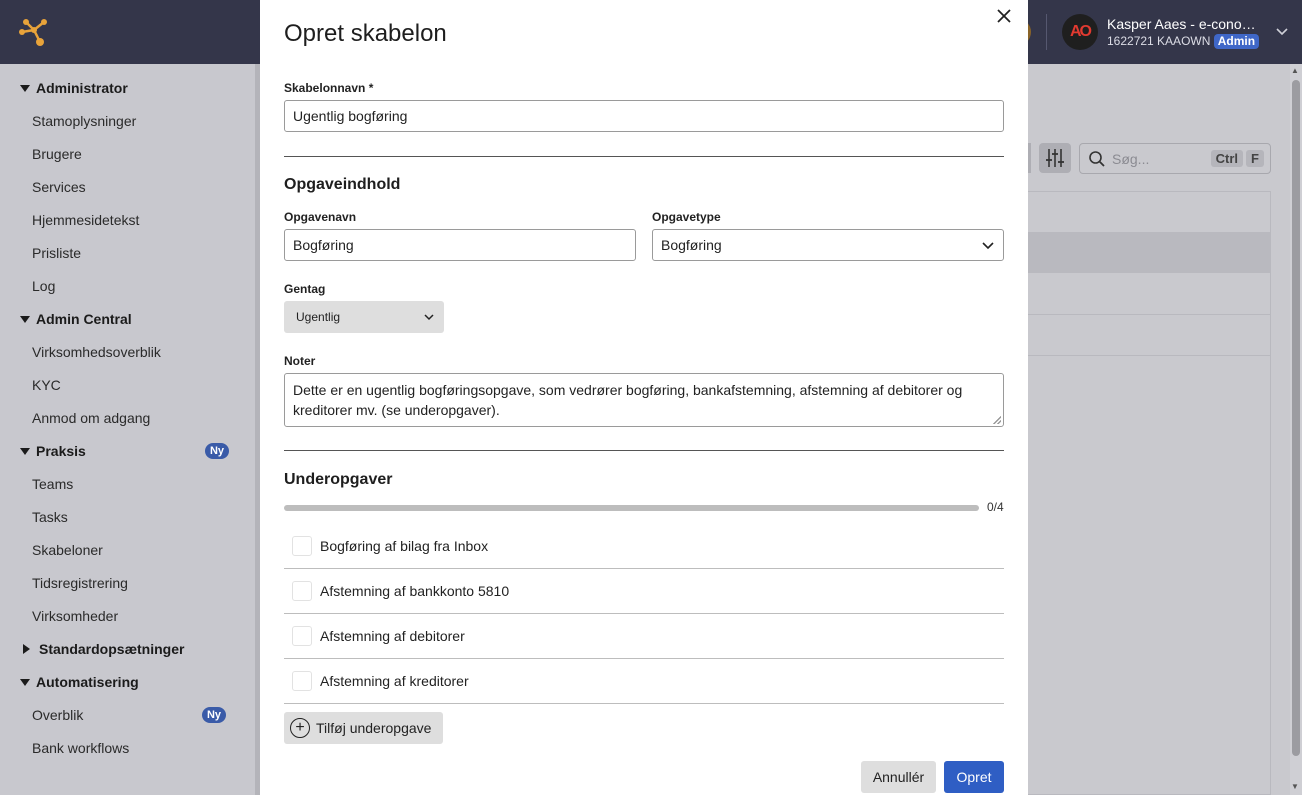 This screenshot has height=795, width=1302. Describe the element at coordinates (995, 507) in the screenshot. I see `subtasks-progress-text: 0/4` at that location.